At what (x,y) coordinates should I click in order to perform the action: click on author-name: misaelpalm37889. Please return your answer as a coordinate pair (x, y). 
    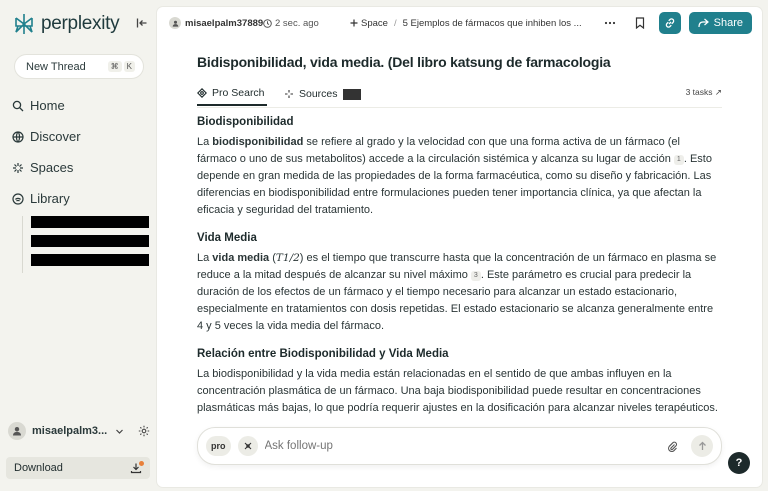
    Looking at the image, I should click on (224, 23).